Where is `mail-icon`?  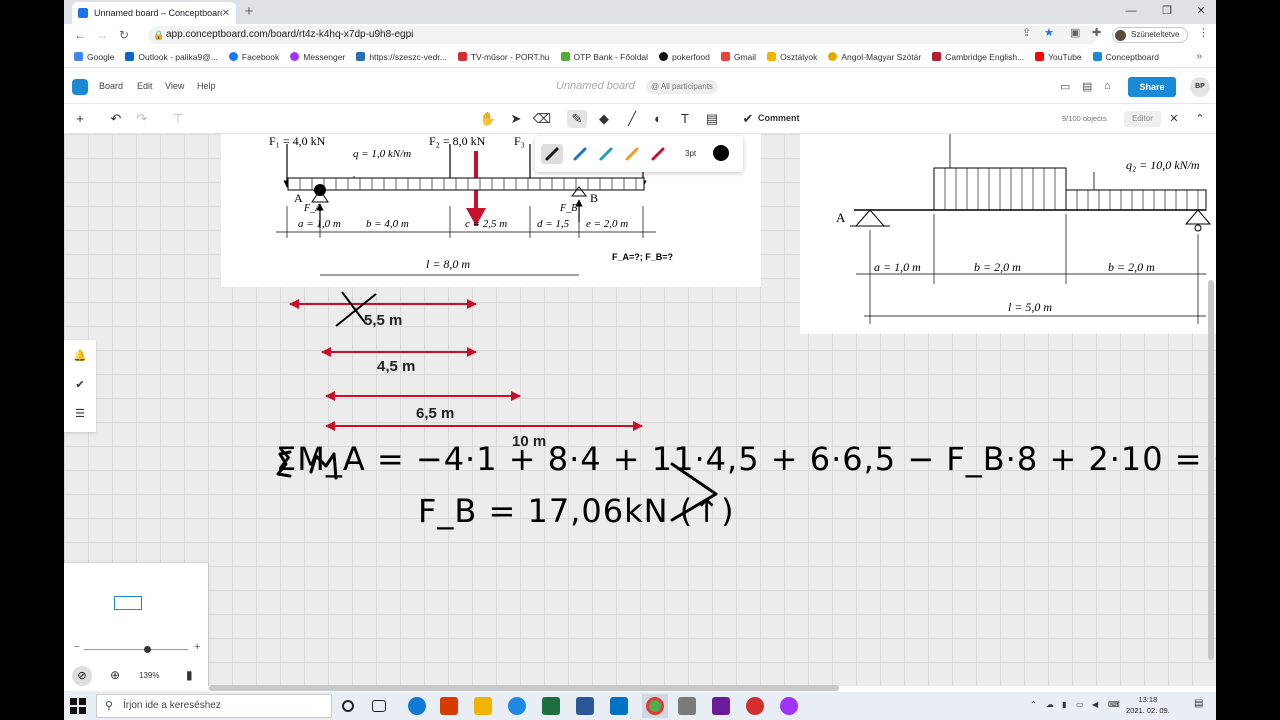
mail-icon is located at coordinates (619, 706).